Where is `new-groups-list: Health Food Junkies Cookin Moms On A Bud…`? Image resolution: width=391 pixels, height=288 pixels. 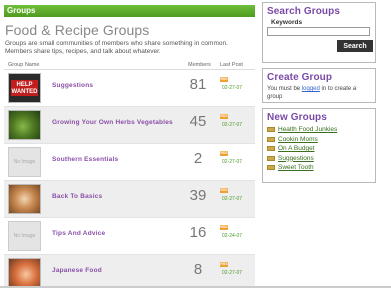 new-groups-list: Health Food Junkies Cookin Moms On A Bud… is located at coordinates (319, 149).